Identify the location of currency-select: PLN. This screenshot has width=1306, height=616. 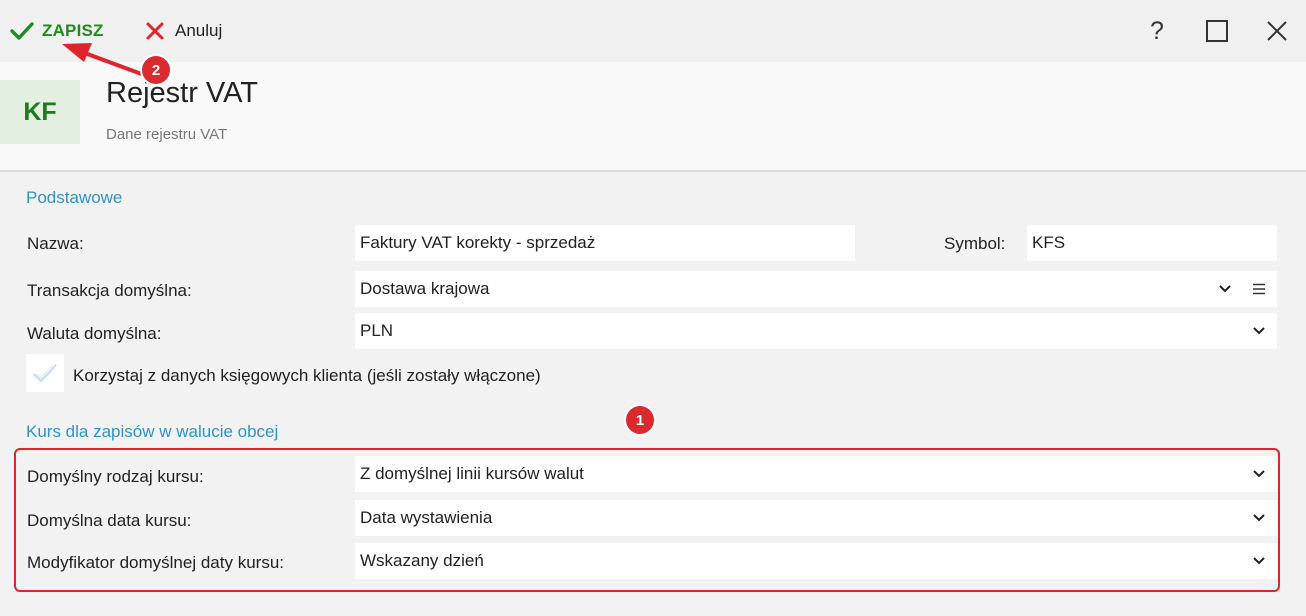
(816, 331).